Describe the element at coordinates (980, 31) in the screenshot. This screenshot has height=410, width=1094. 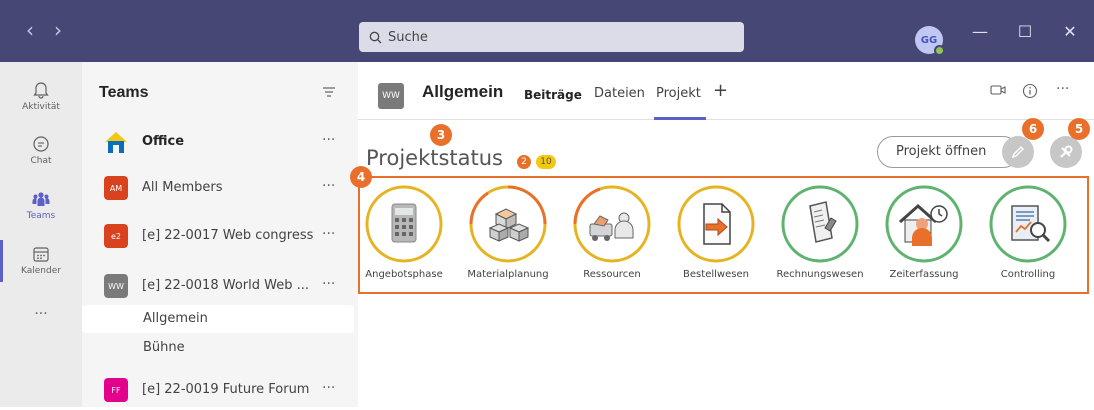
I see `minimize-button: —` at that location.